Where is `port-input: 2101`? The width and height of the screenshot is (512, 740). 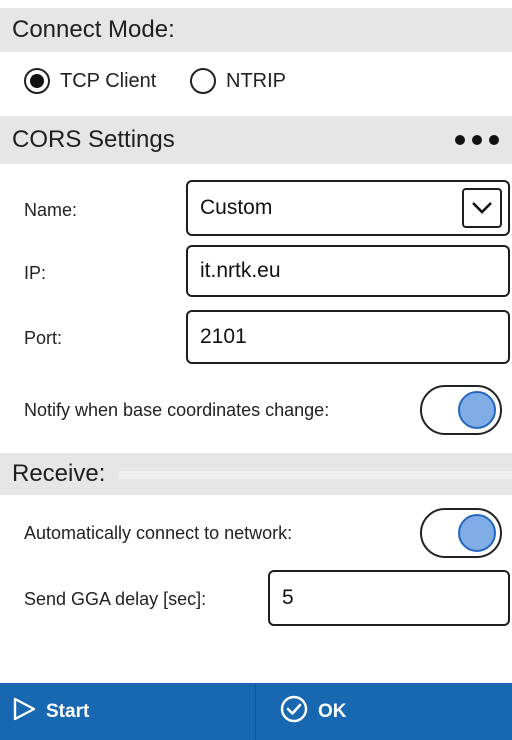 port-input: 2101 is located at coordinates (348, 337).